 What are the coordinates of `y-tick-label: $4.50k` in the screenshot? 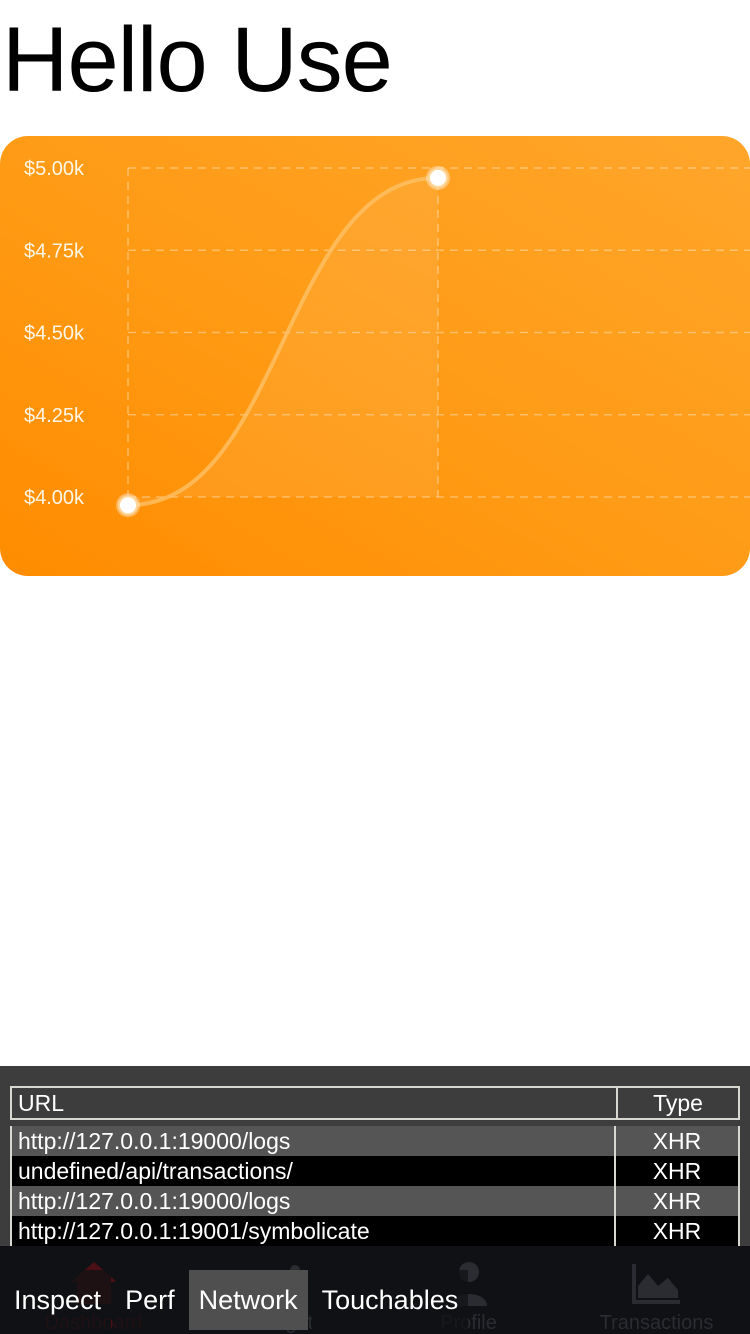 It's located at (54, 334).